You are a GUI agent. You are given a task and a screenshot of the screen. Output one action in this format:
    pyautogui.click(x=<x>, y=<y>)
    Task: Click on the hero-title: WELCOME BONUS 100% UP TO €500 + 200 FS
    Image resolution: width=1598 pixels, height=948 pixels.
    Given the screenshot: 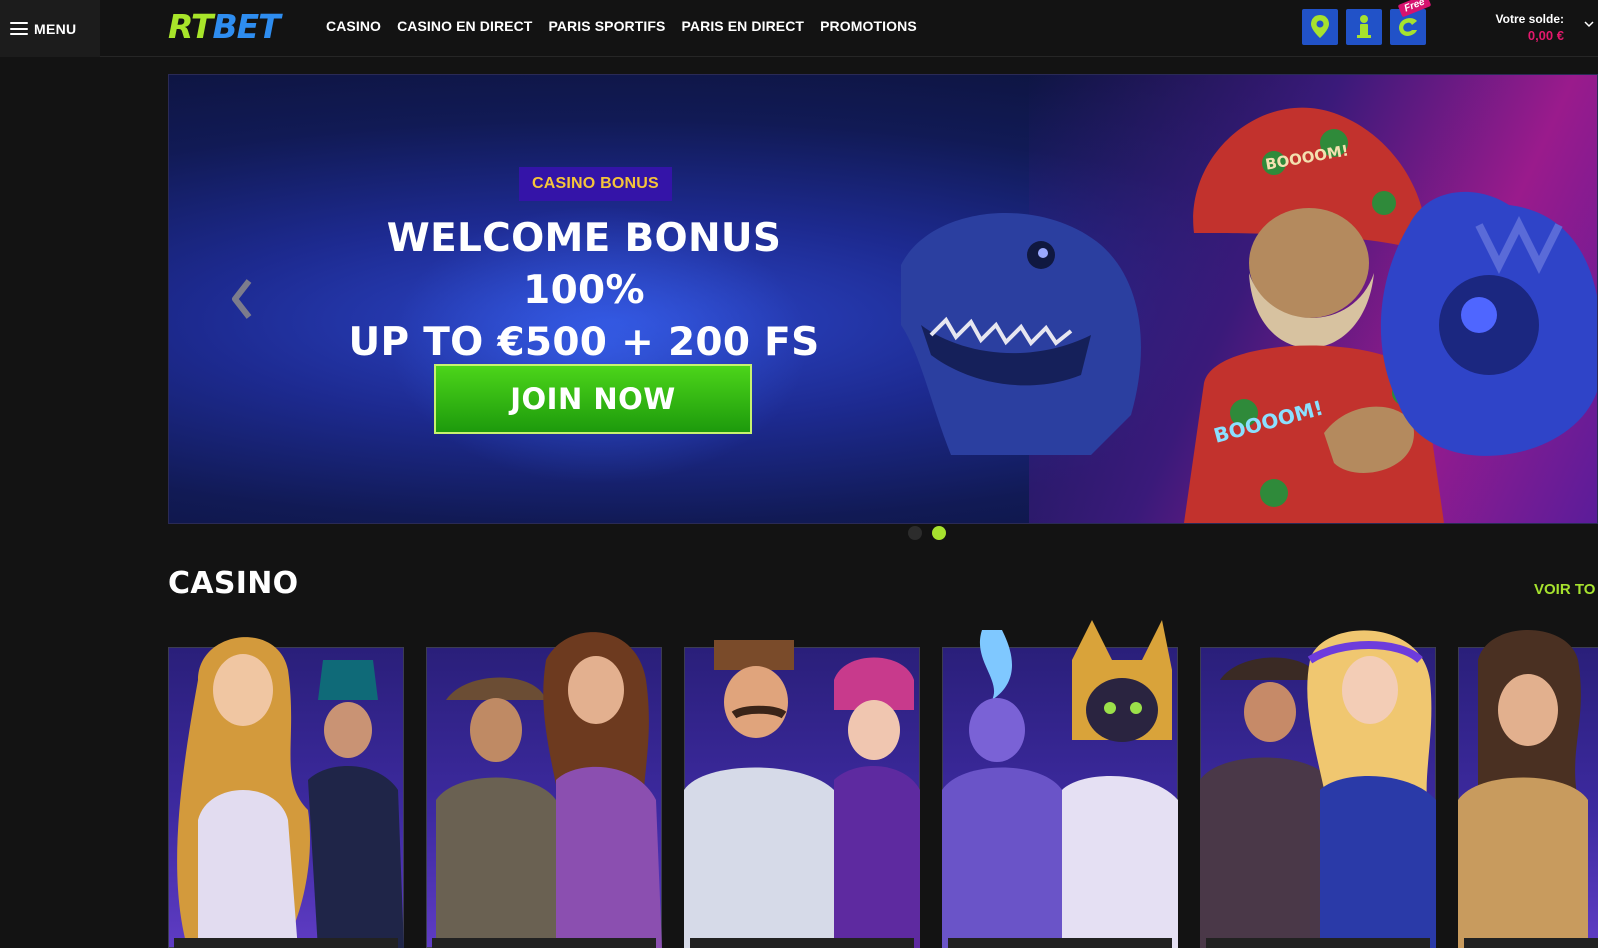 What is the action you would take?
    pyautogui.click(x=584, y=291)
    